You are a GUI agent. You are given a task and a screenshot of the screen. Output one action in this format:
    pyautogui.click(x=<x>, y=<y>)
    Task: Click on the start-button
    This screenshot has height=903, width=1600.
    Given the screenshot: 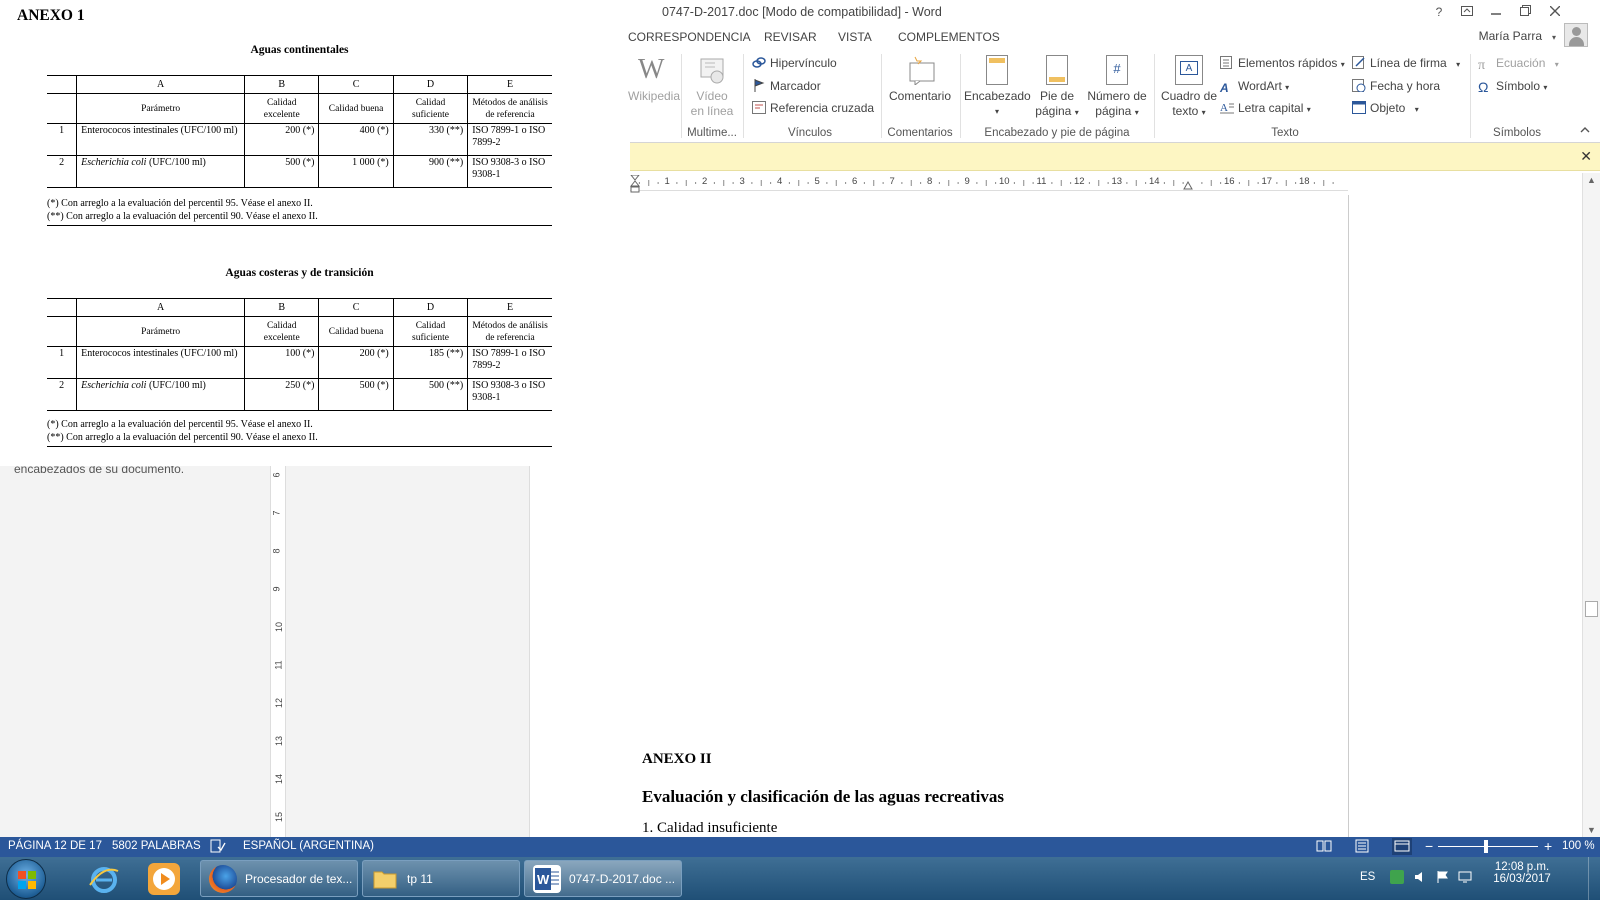 What is the action you would take?
    pyautogui.click(x=26, y=879)
    